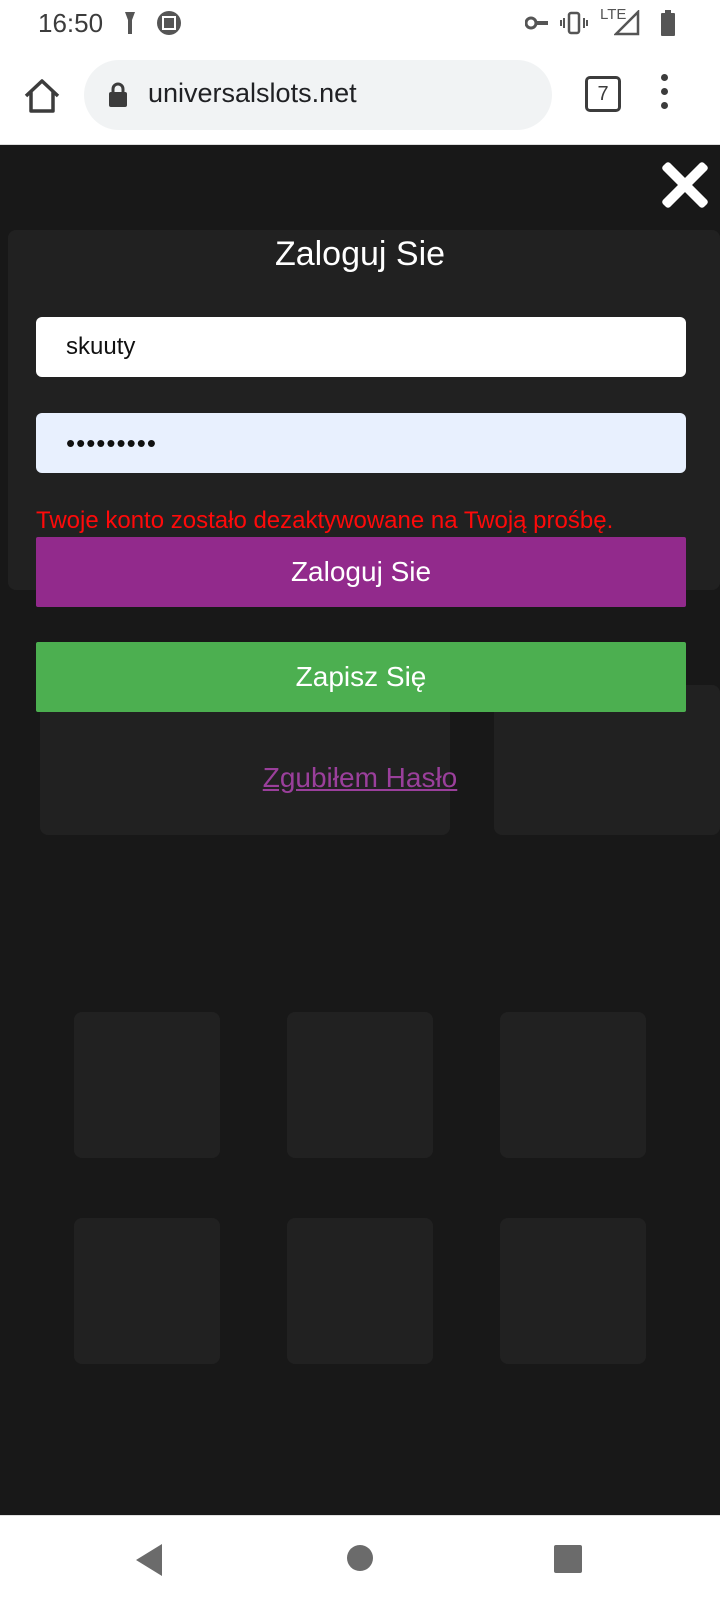  I want to click on vibrate-icon, so click(574, 23).